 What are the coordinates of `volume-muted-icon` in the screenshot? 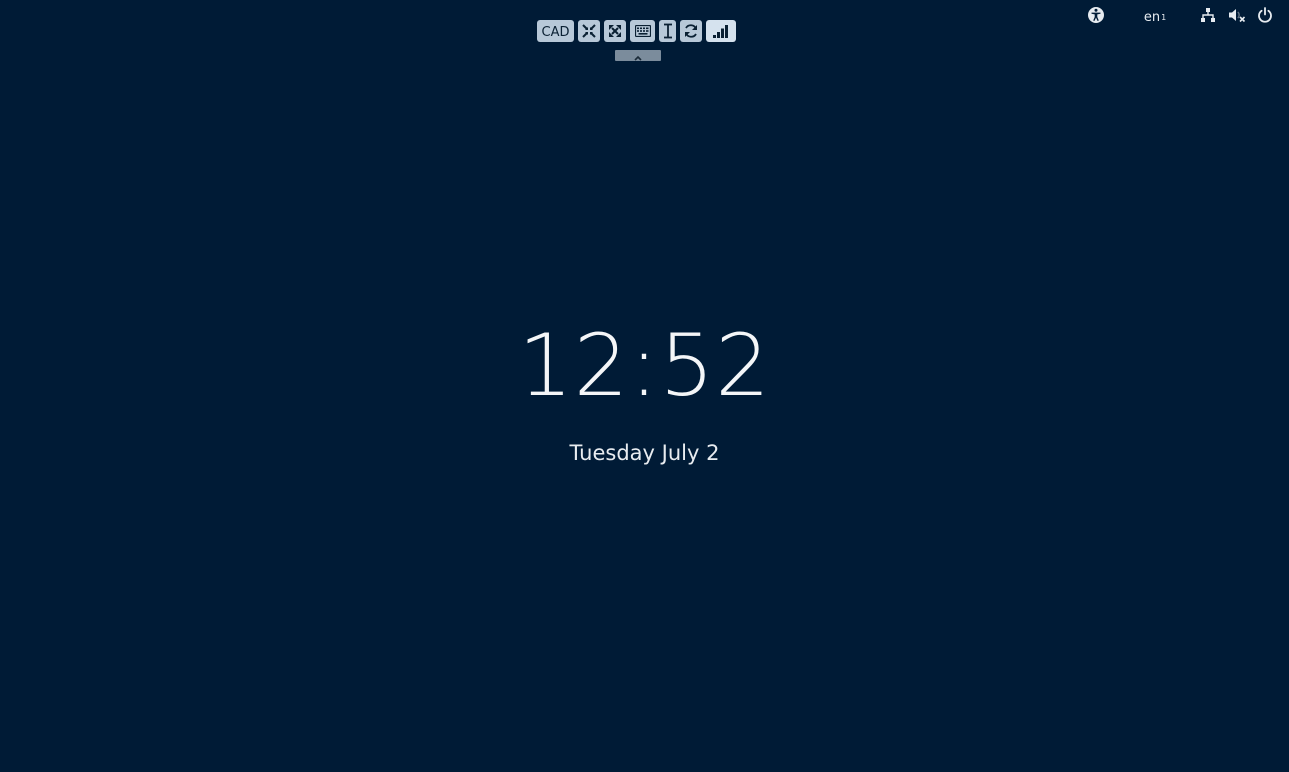 It's located at (1237, 17).